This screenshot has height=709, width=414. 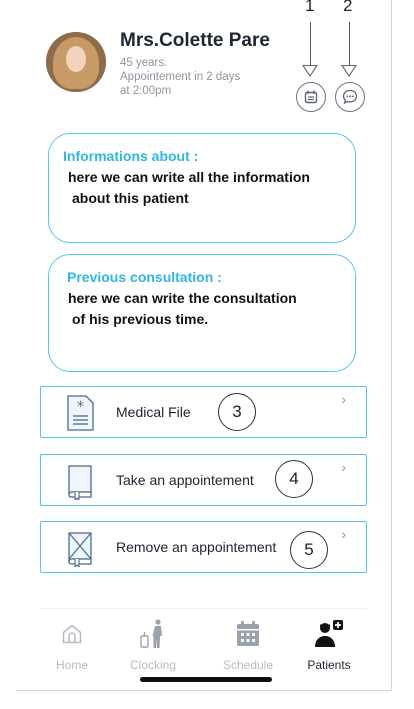 I want to click on tab-schedule-label: Schedule, so click(x=248, y=665).